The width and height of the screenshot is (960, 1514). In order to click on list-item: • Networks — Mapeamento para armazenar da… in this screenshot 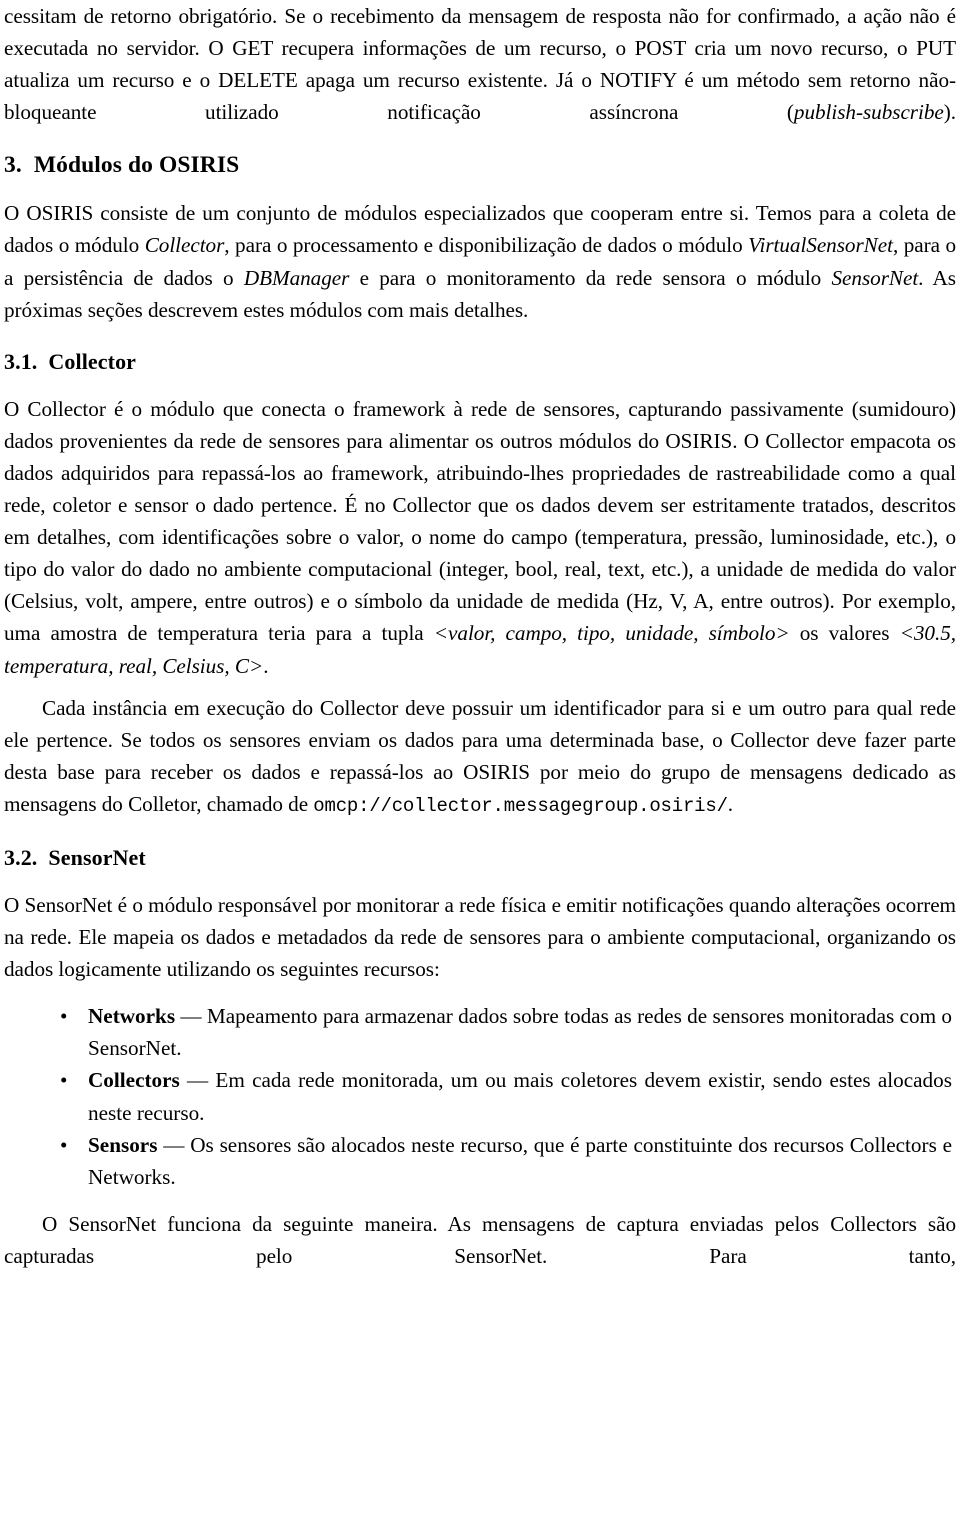, I will do `click(480, 1032)`.